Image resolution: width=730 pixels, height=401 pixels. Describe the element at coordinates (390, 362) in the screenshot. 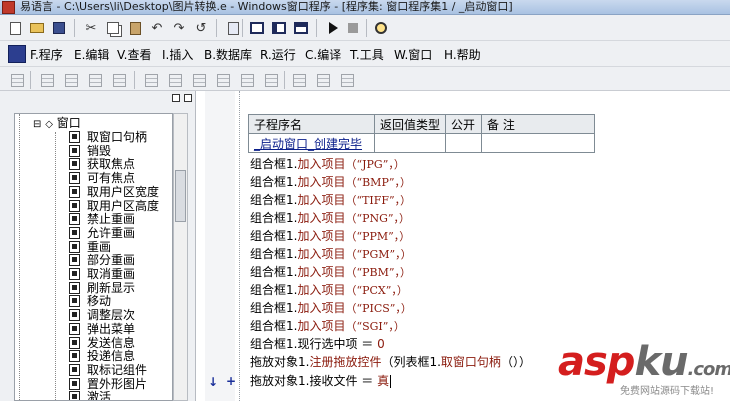

I see `code-line-register-drag: 拖放对象1.注册拖放控件（列表框1.取窗口句柄（））` at that location.